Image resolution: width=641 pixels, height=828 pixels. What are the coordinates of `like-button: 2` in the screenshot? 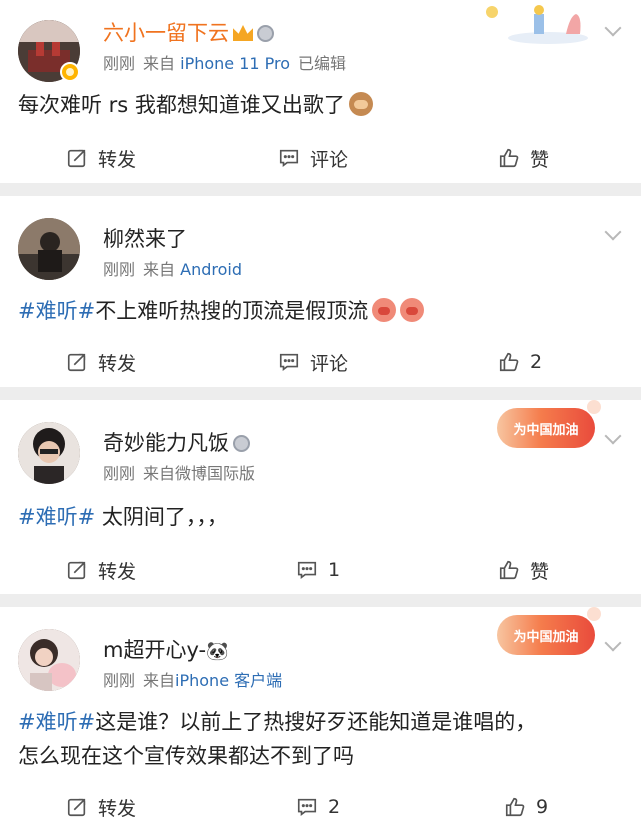 It's located at (520, 362).